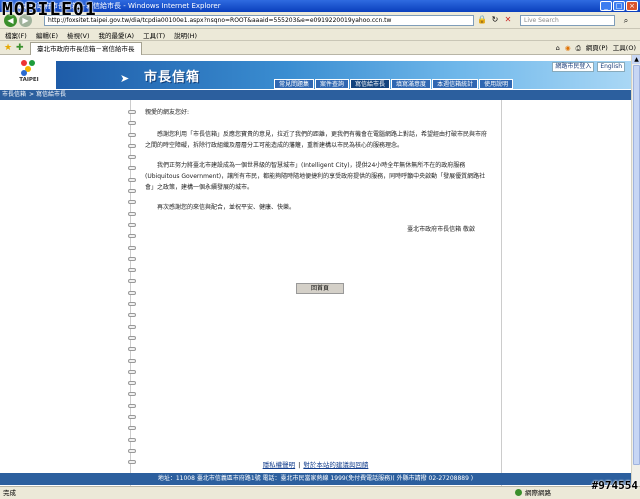  What do you see at coordinates (508, 20) in the screenshot?
I see `stop-icon: ✕` at bounding box center [508, 20].